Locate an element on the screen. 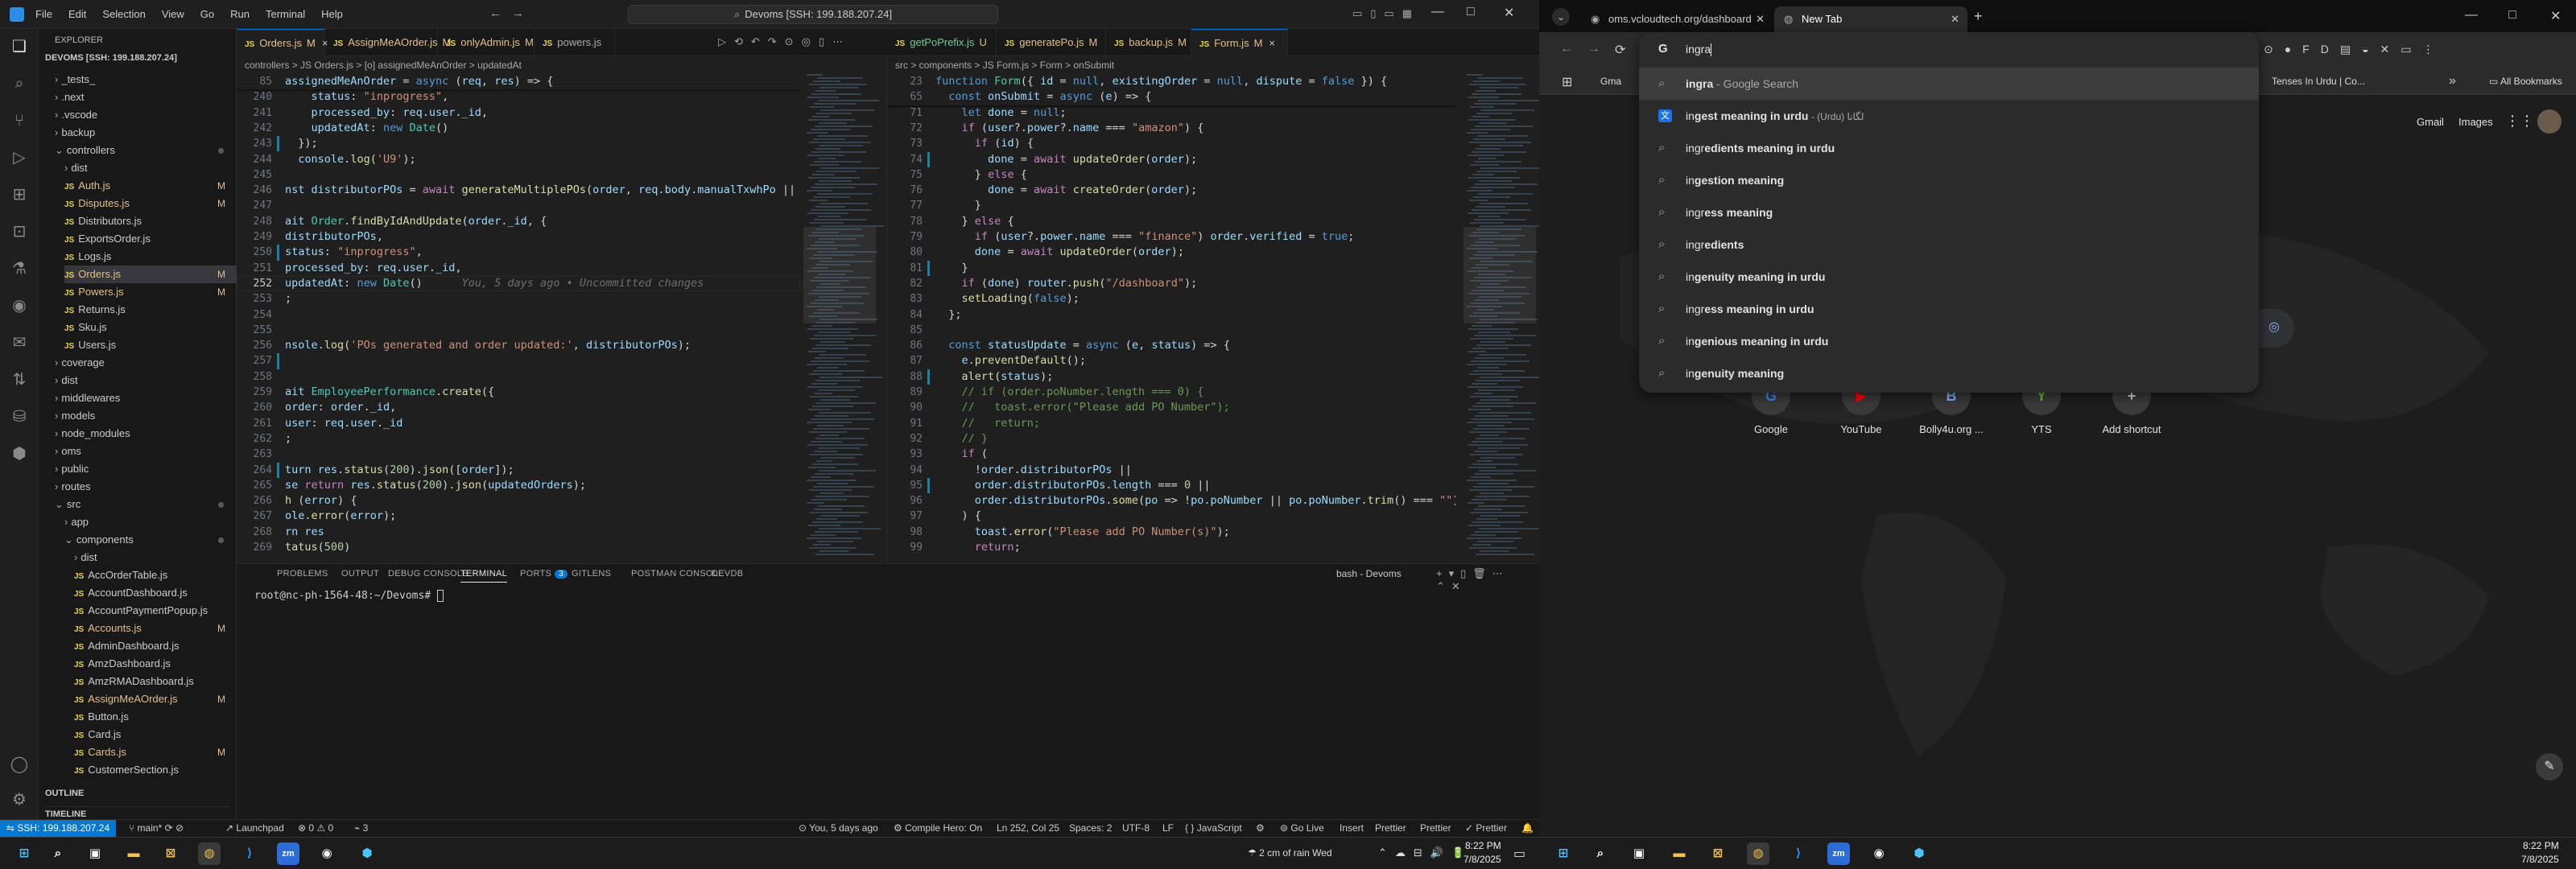 This screenshot has height=869, width=2576. notification-icon: ▭ is located at coordinates (1519, 854).